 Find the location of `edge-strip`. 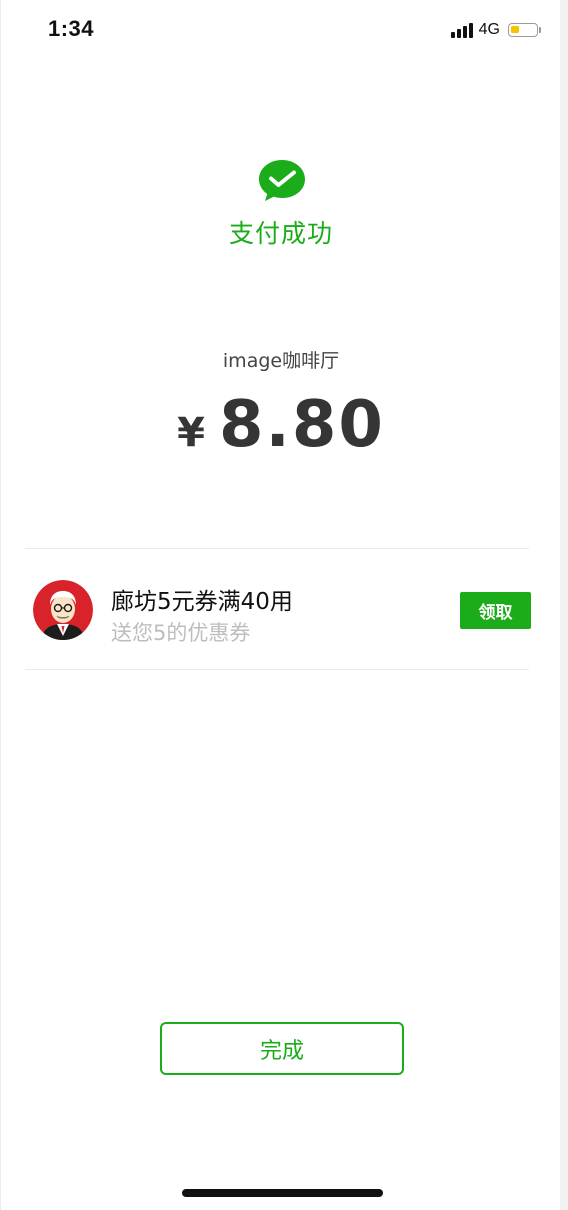

edge-strip is located at coordinates (564, 605).